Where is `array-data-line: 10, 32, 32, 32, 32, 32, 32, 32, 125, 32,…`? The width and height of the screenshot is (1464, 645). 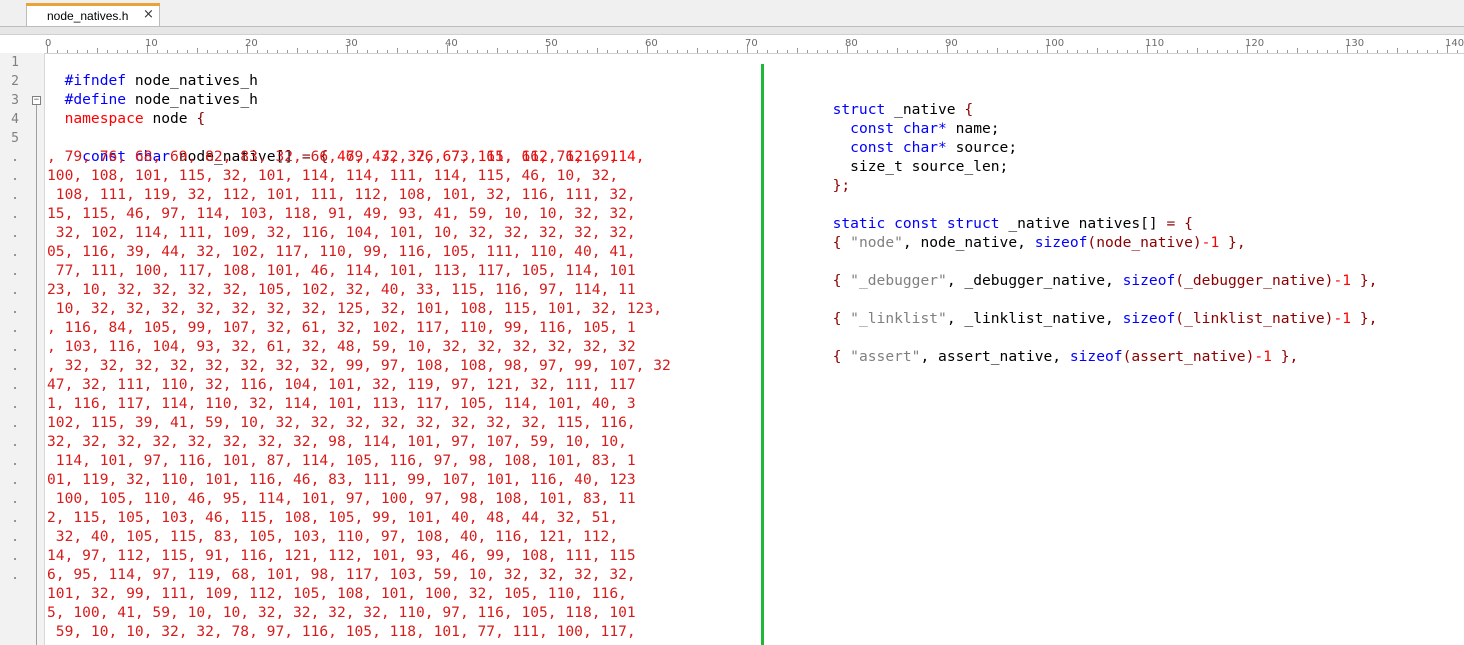
array-data-line: 10, 32, 32, 32, 32, 32, 32, 32, 125, 32,… is located at coordinates (354, 308).